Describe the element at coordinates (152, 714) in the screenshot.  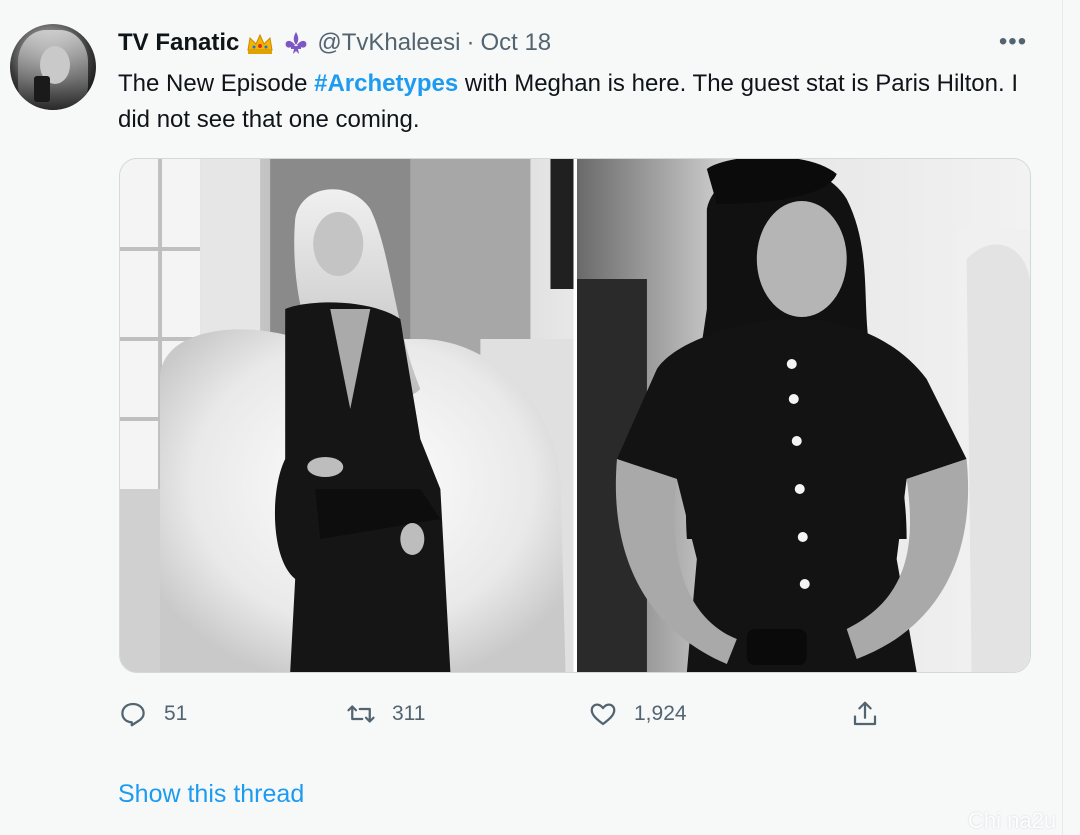
I see `reply-button: 51` at that location.